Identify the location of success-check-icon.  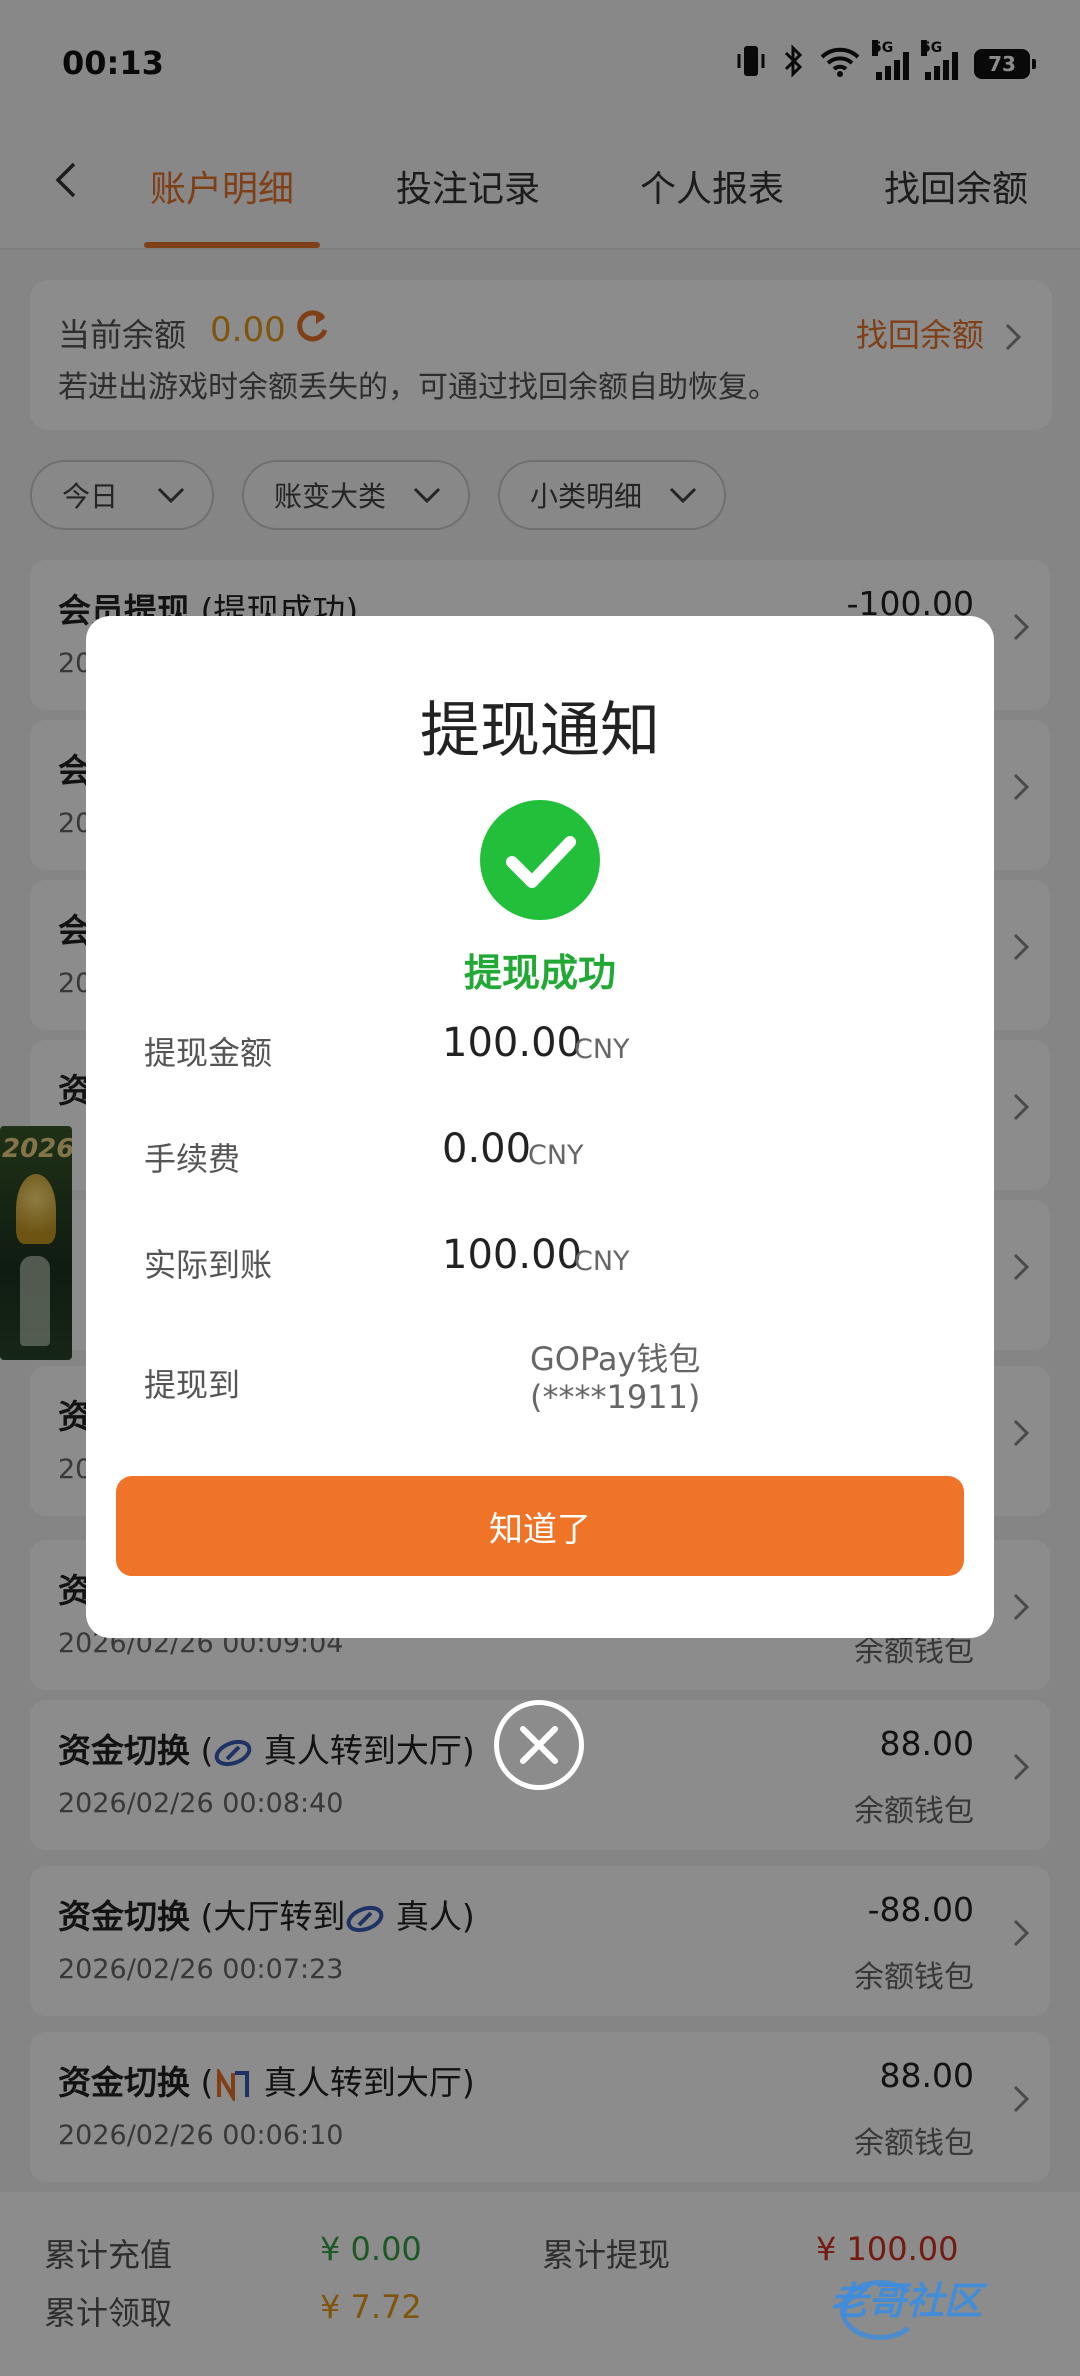
(540, 860).